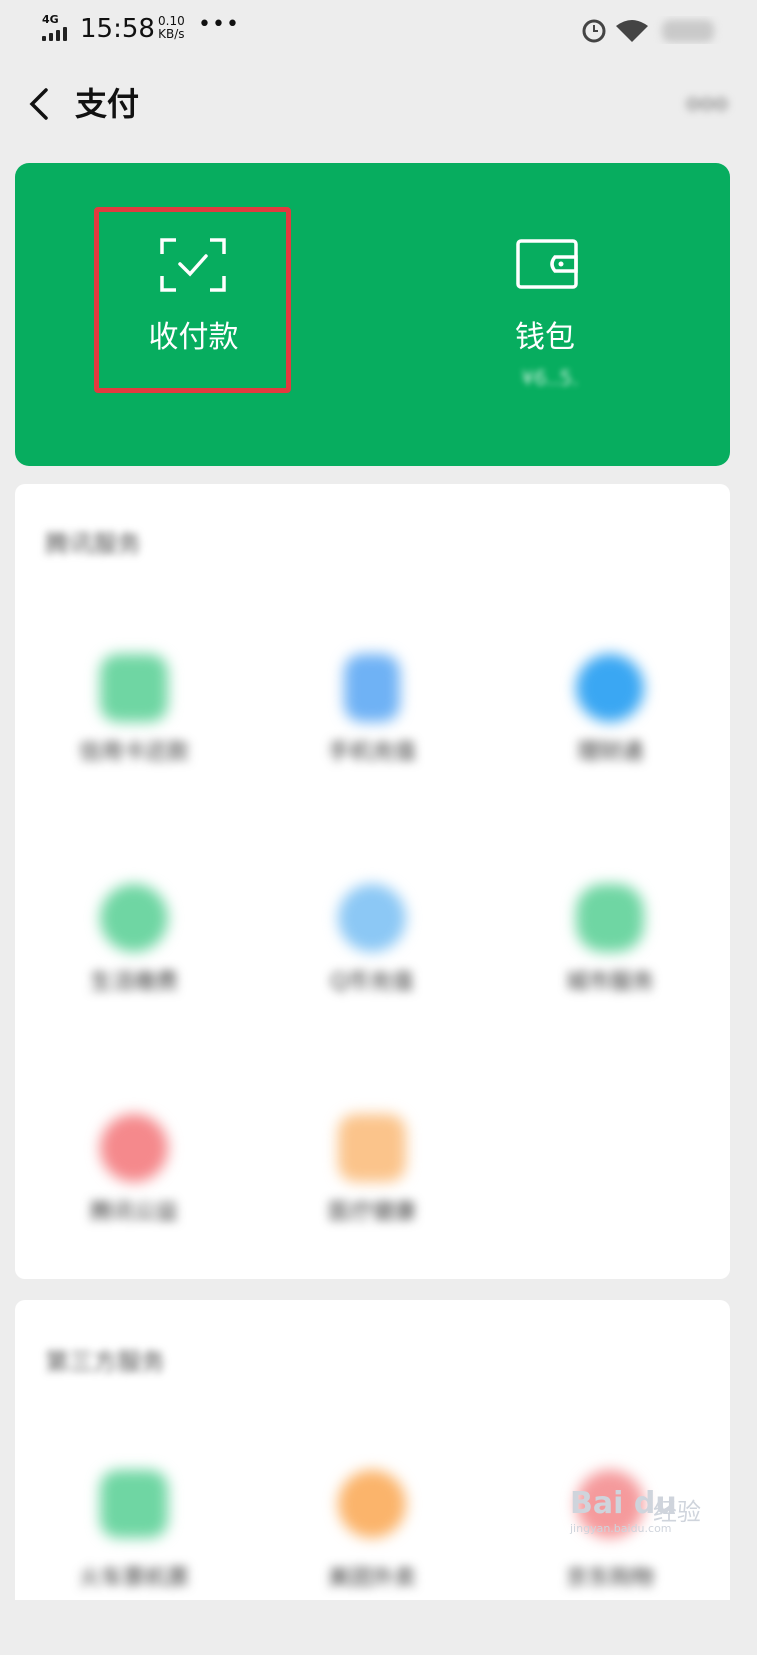 Image resolution: width=757 pixels, height=1655 pixels. Describe the element at coordinates (372, 726) in the screenshot. I see `service-item: 手机充值` at that location.